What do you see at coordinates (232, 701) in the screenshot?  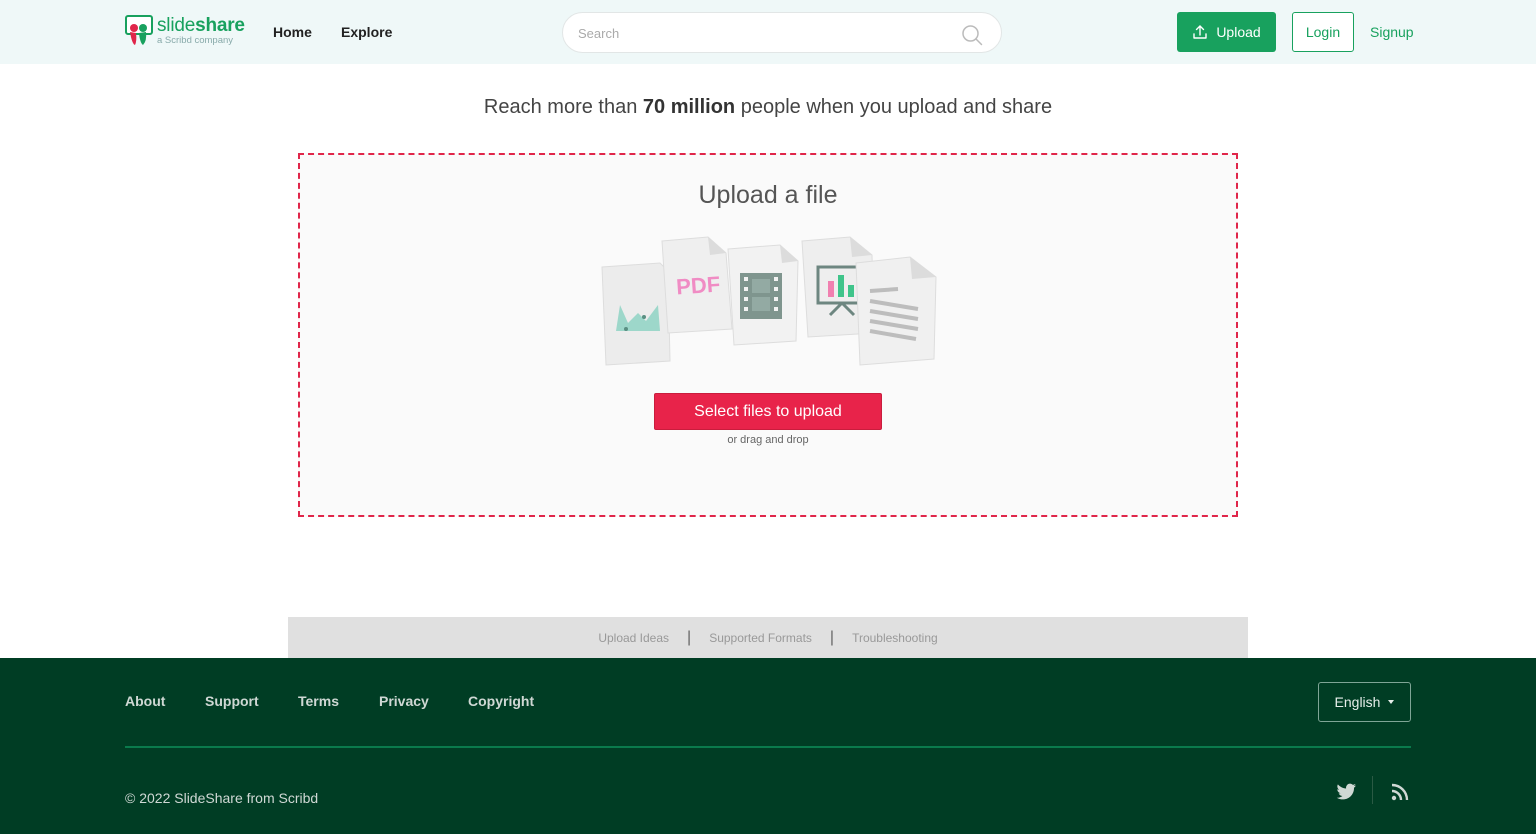 I see `footer-support-link: Support` at bounding box center [232, 701].